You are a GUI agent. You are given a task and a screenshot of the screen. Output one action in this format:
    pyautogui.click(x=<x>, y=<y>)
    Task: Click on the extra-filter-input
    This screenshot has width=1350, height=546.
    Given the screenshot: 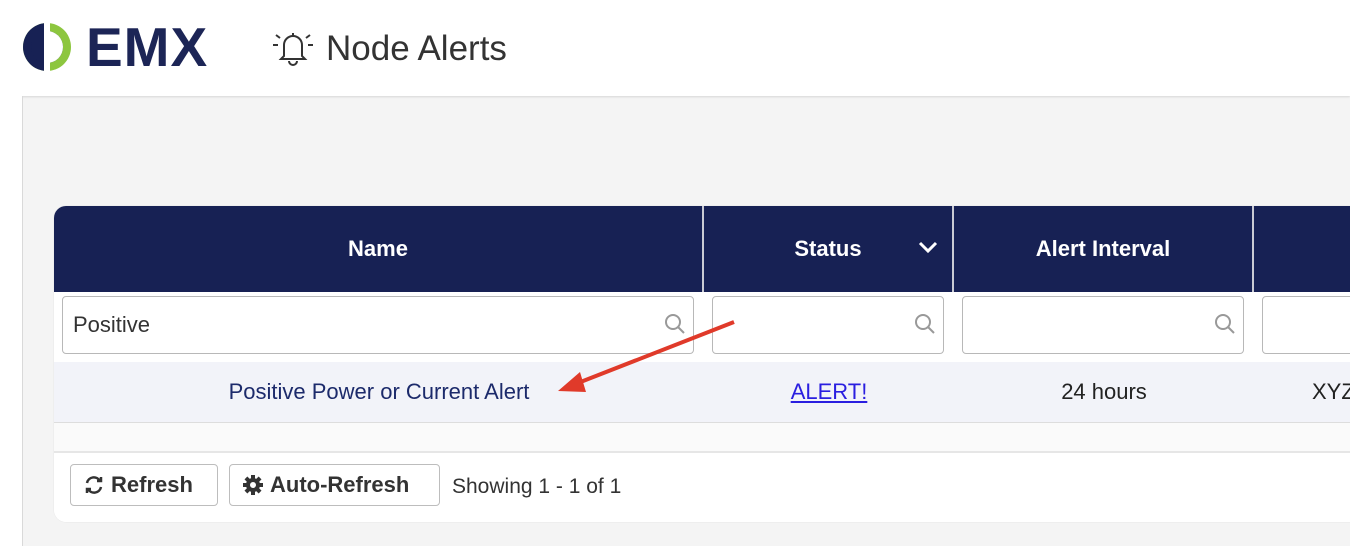 What is the action you would take?
    pyautogui.click(x=1306, y=325)
    